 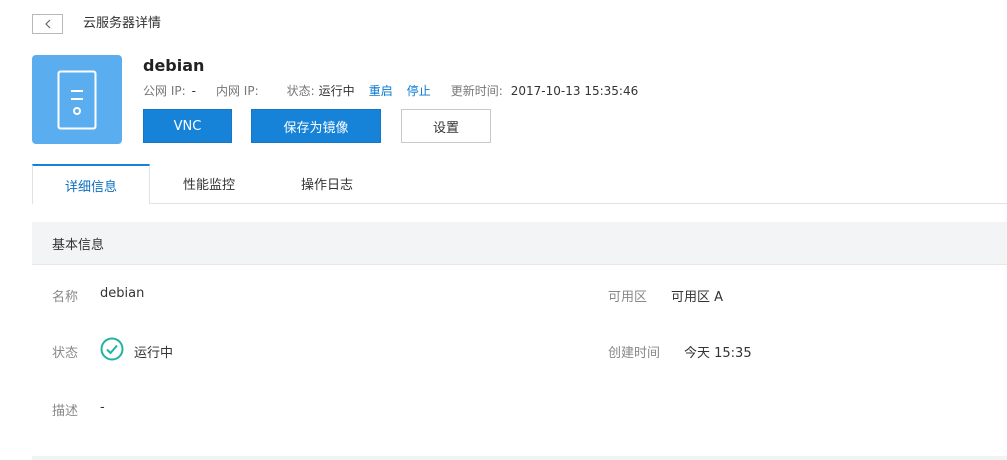 What do you see at coordinates (634, 353) in the screenshot?
I see `created-label: 创建时间` at bounding box center [634, 353].